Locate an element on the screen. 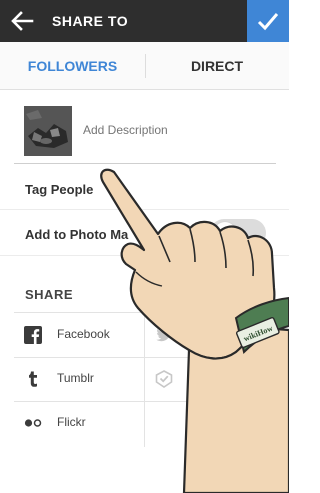 This screenshot has height=493, width=320. twitter-label: Twitter is located at coordinates (206, 334).